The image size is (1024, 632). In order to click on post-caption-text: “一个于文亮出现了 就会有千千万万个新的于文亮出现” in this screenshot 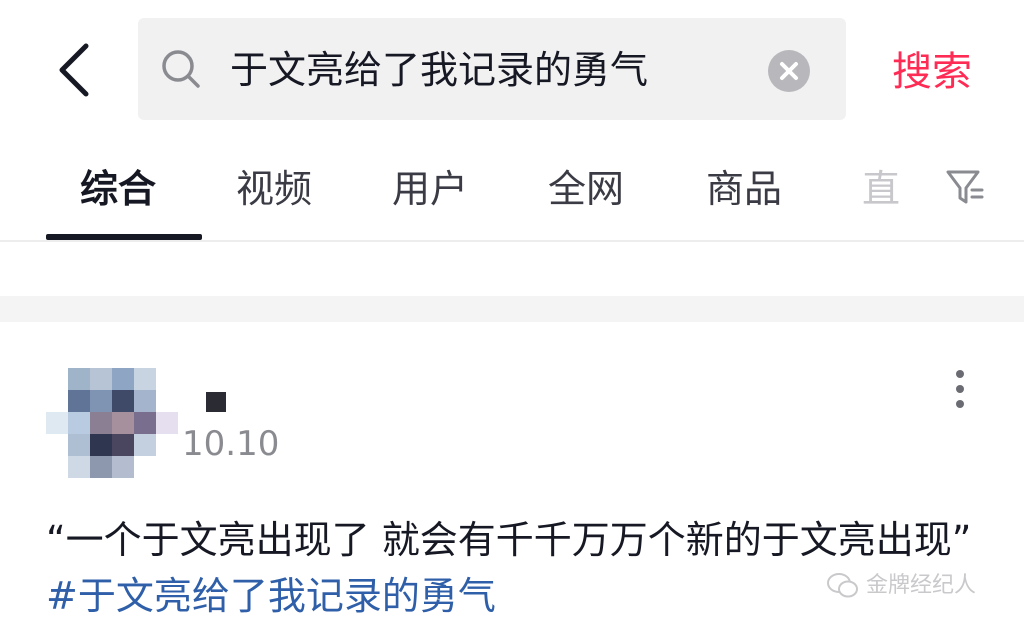, I will do `click(509, 540)`.